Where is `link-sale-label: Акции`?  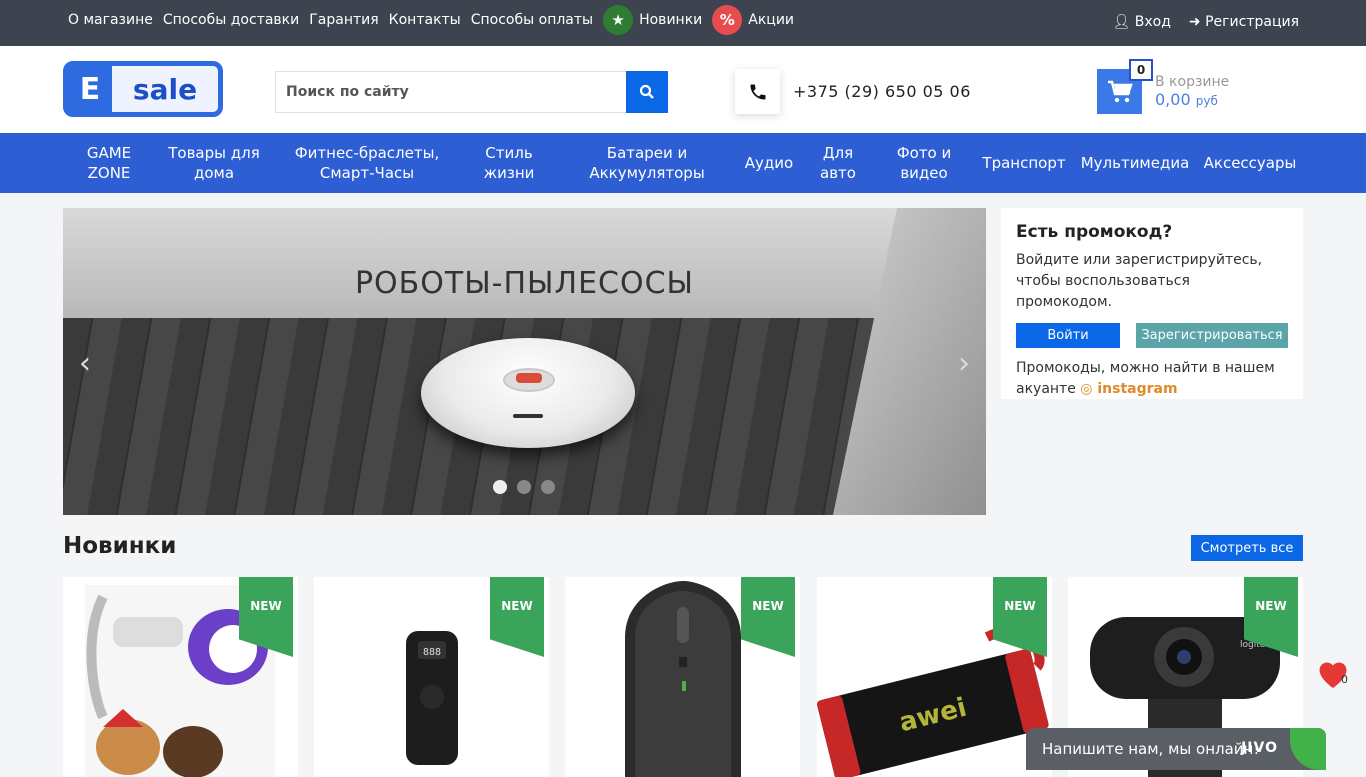
link-sale-label: Акции is located at coordinates (771, 20).